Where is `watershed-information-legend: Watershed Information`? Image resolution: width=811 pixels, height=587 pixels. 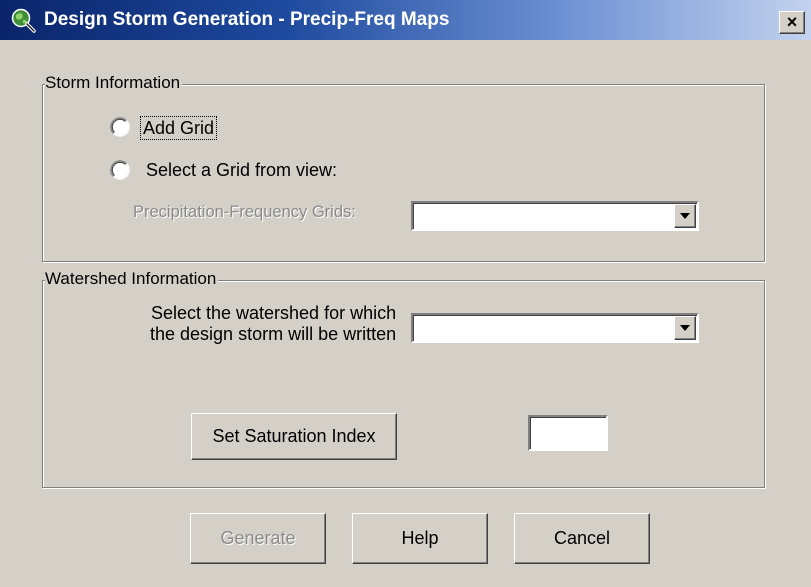
watershed-information-legend: Watershed Information is located at coordinates (132, 279).